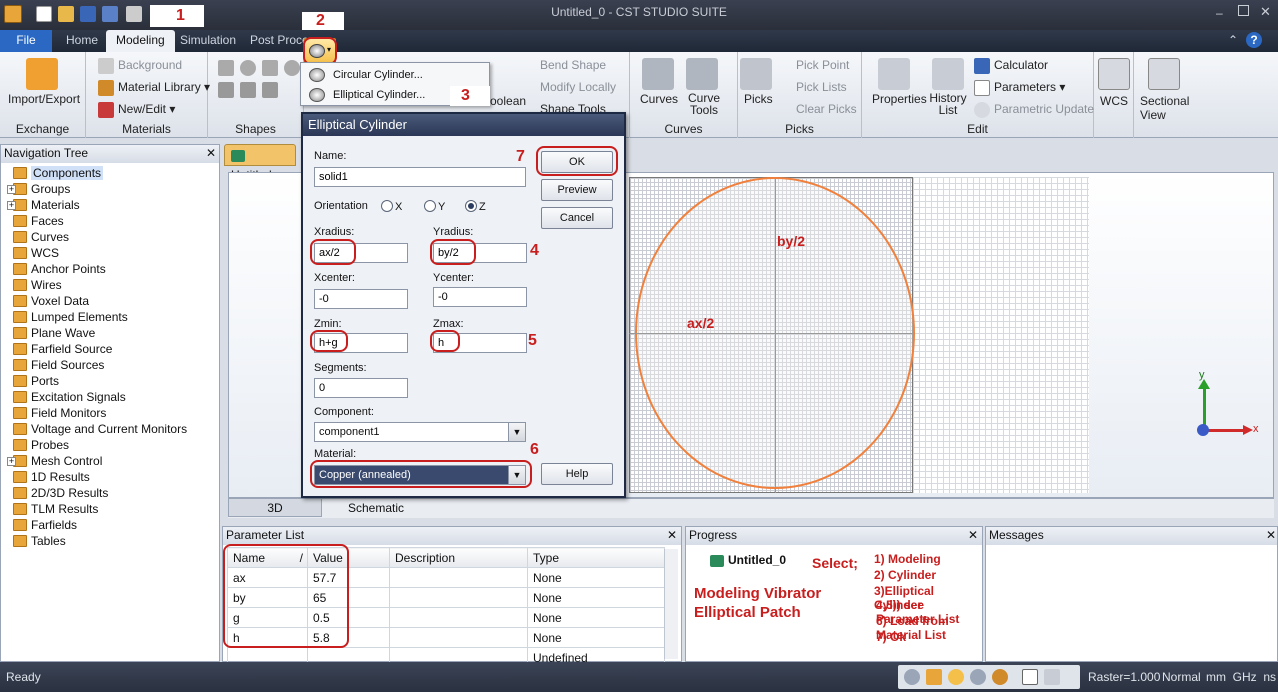 The width and height of the screenshot is (1278, 692). Describe the element at coordinates (578, 87) in the screenshot. I see `modify-locally-button: Modify Locally` at that location.